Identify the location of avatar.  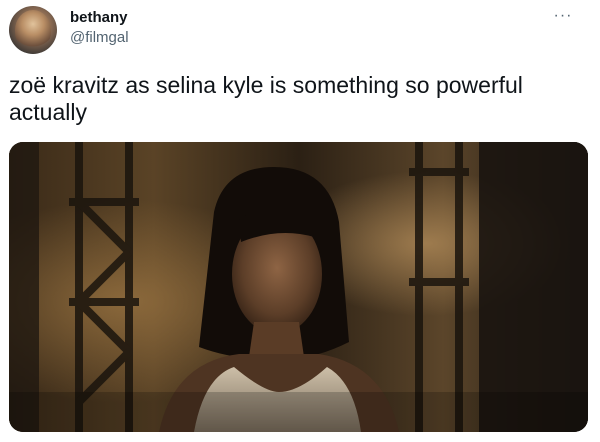
(33, 30).